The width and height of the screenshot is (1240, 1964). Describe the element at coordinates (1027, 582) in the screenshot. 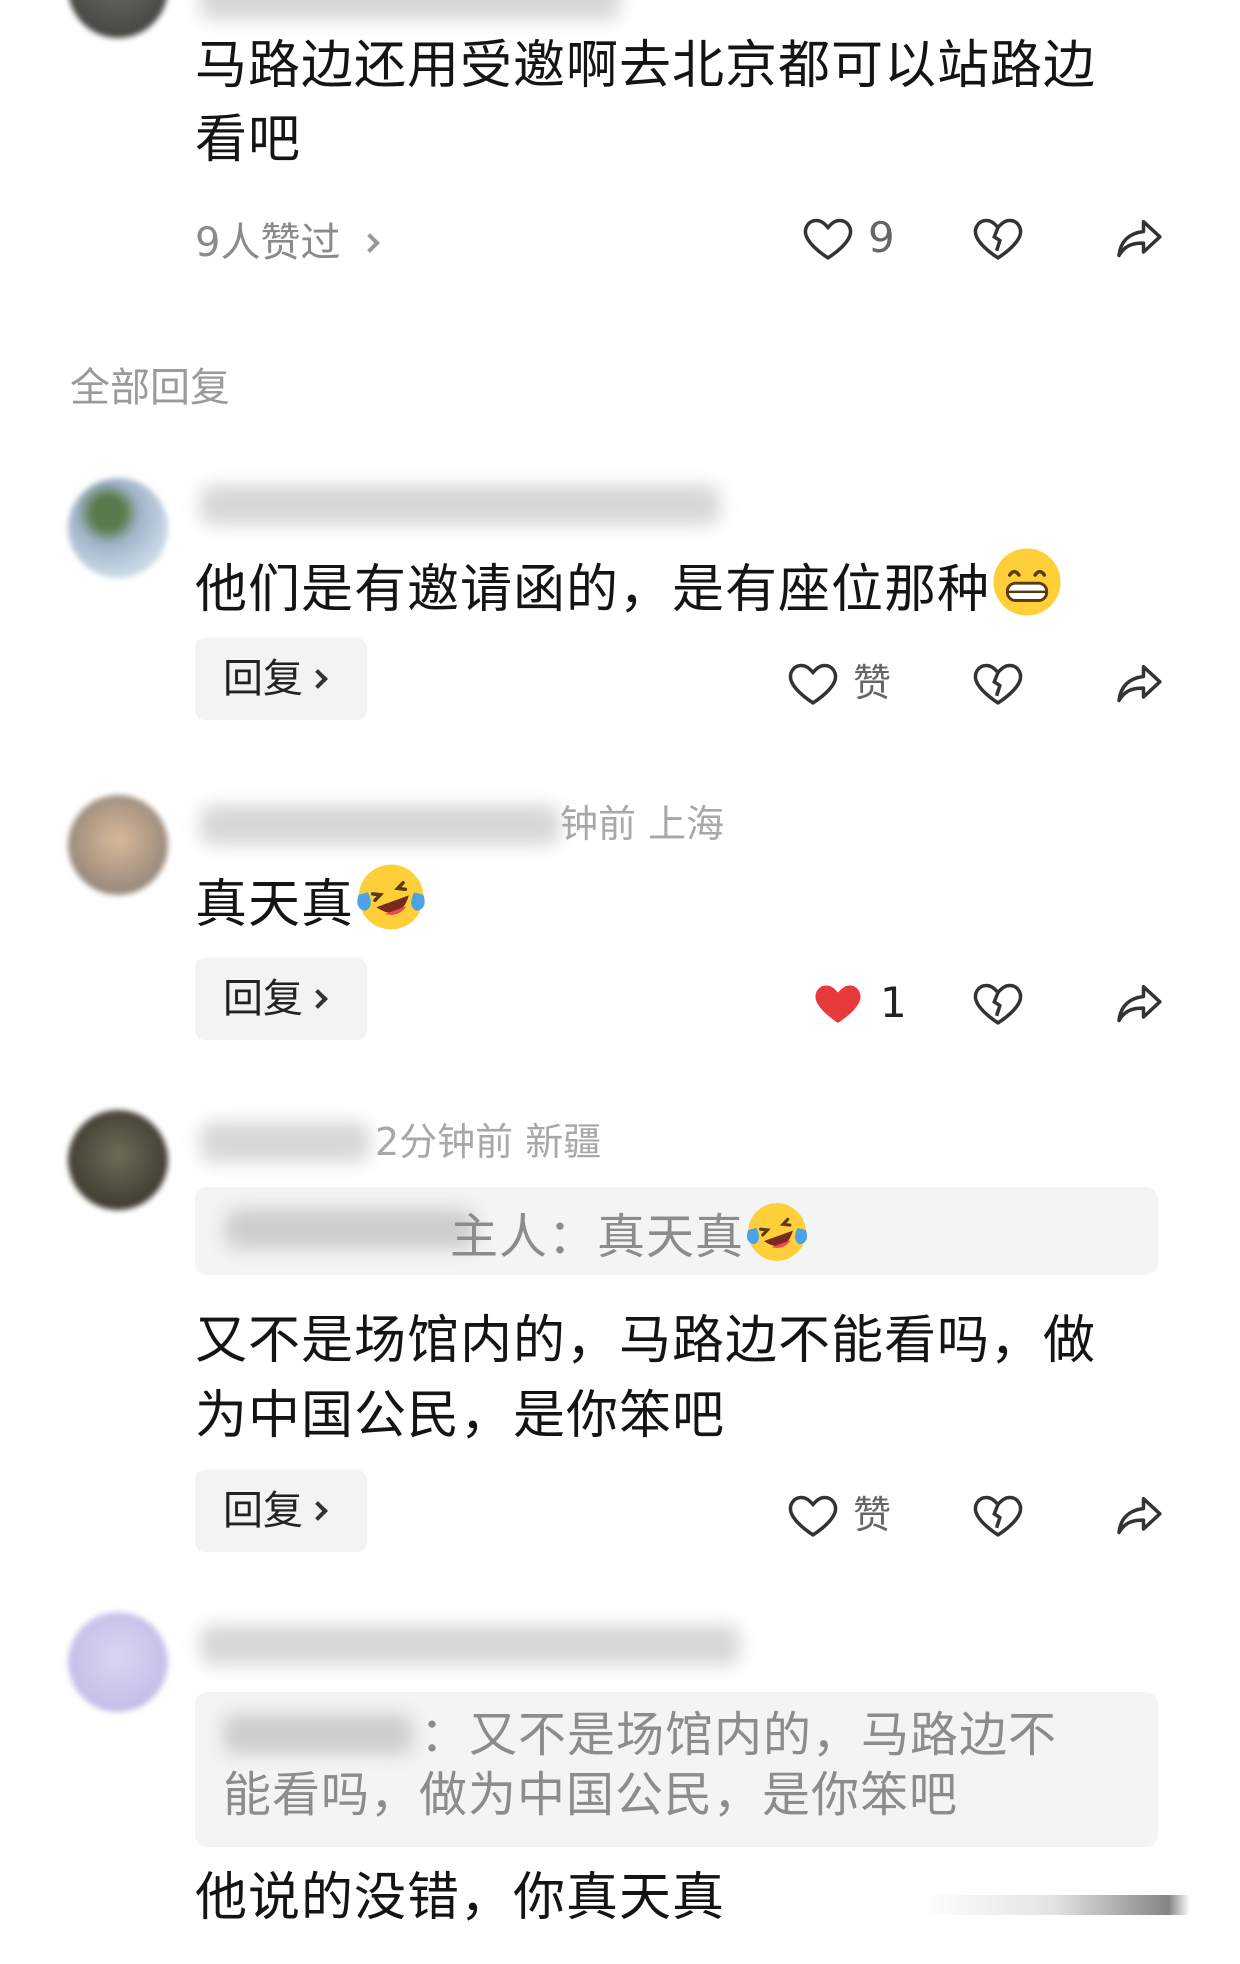

I see `grinning-face-emoji` at that location.